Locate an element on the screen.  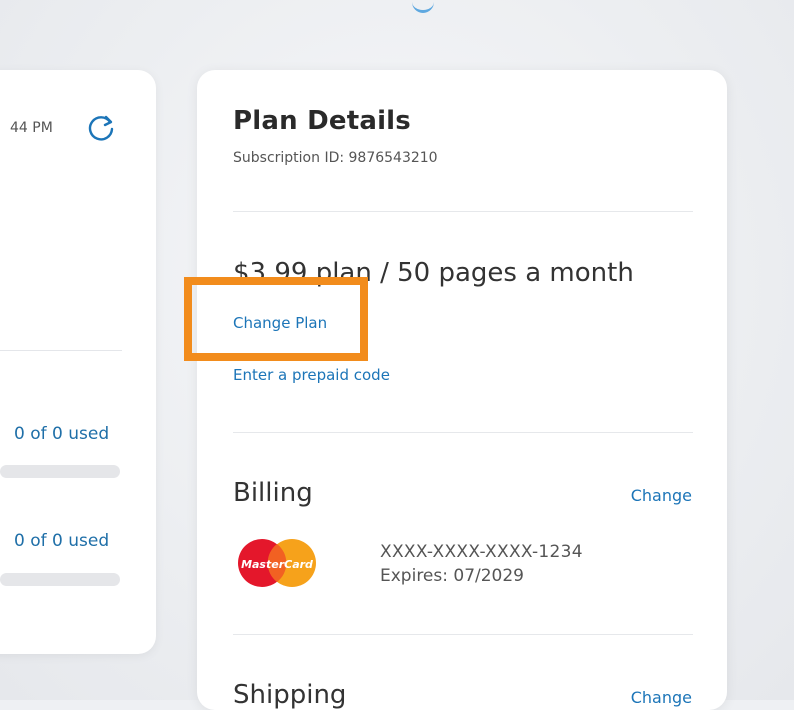
card-brand-text: MasterCard is located at coordinates (277, 564).